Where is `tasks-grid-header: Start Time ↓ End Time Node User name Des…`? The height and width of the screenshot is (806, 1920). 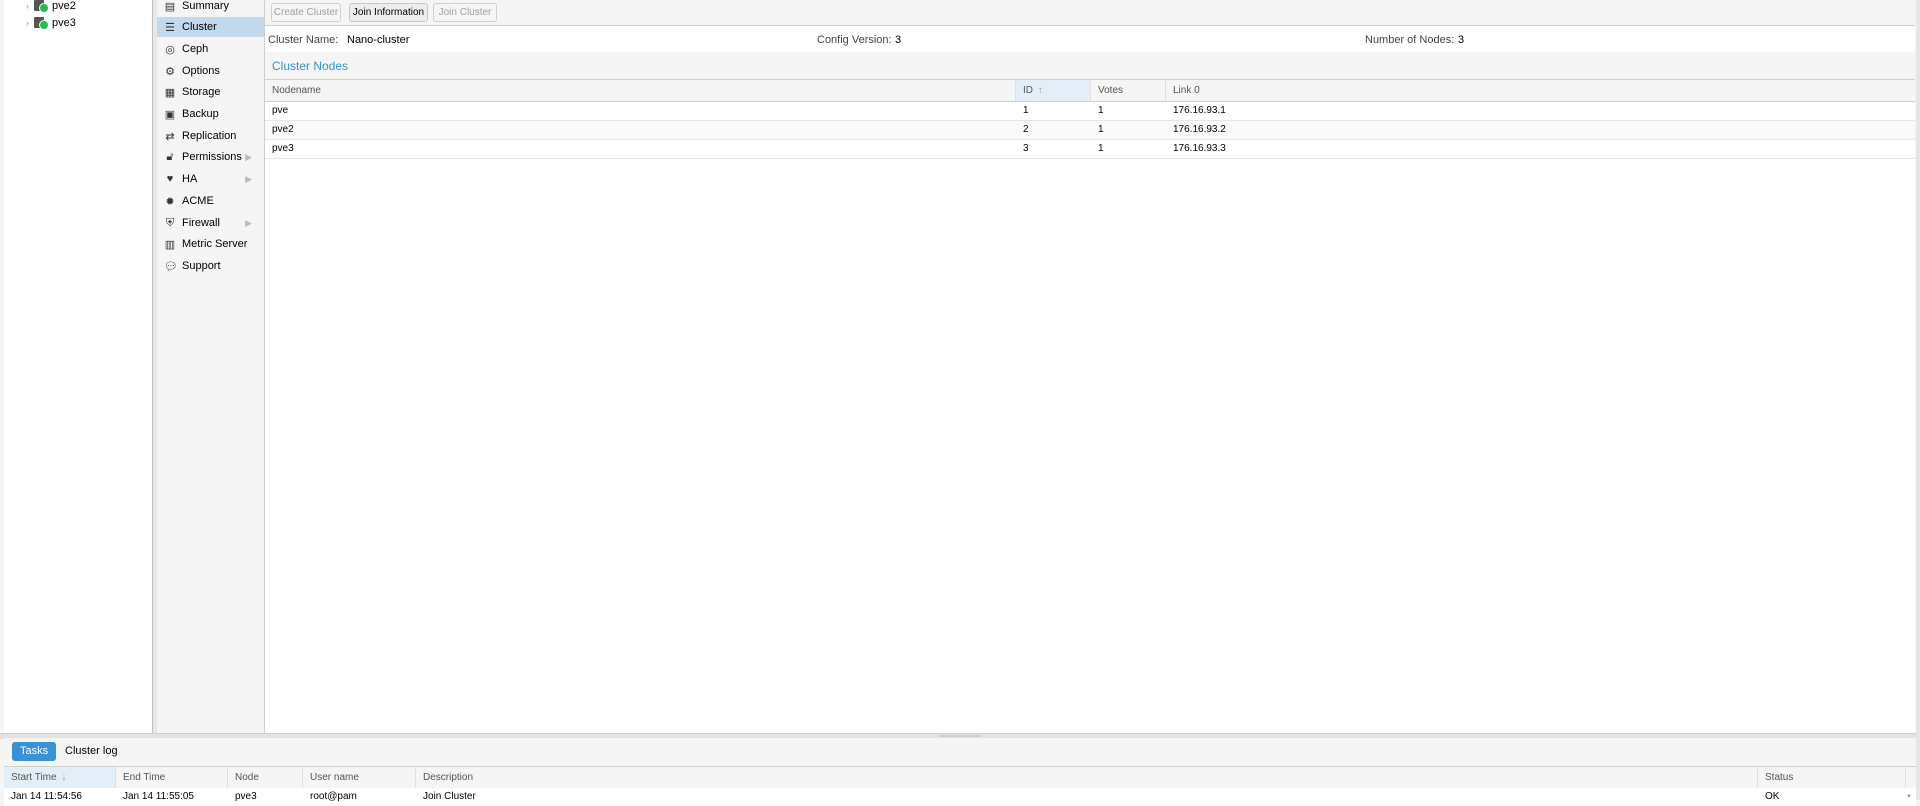 tasks-grid-header: Start Time ↓ End Time Node User name Des… is located at coordinates (960, 777).